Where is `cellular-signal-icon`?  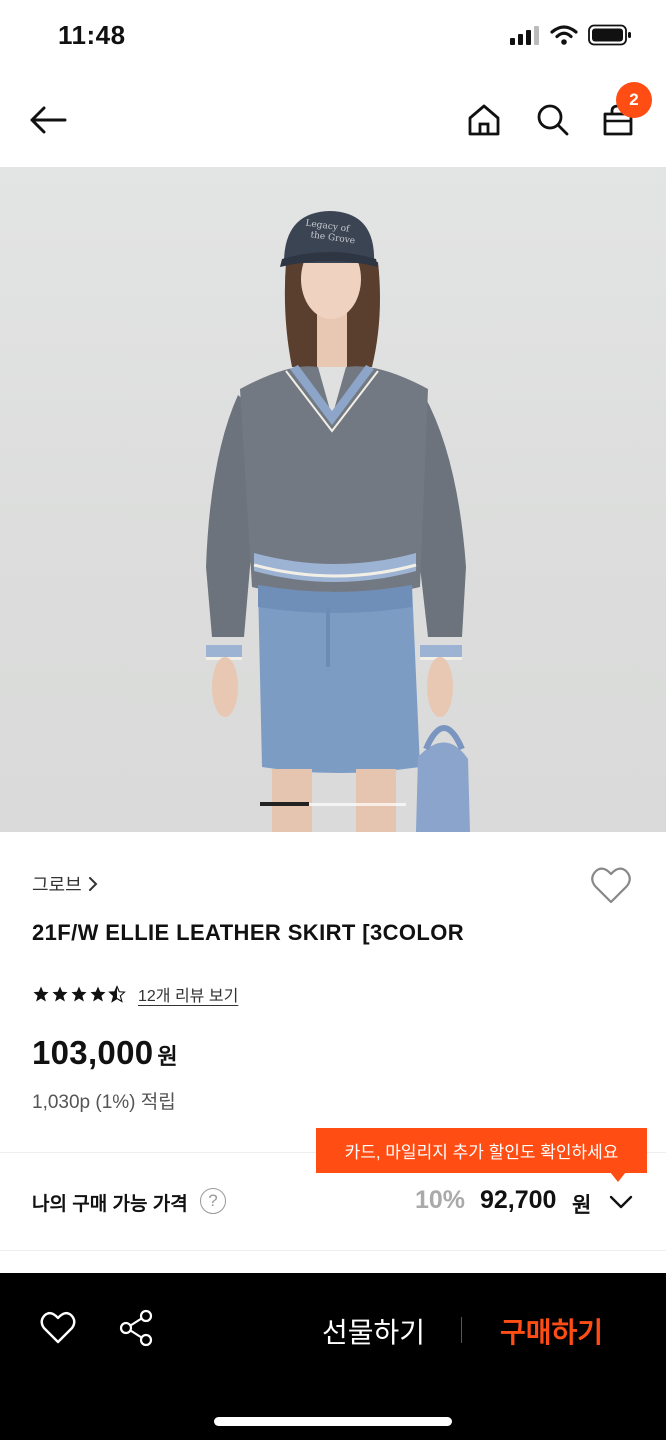
cellular-signal-icon is located at coordinates (524, 35).